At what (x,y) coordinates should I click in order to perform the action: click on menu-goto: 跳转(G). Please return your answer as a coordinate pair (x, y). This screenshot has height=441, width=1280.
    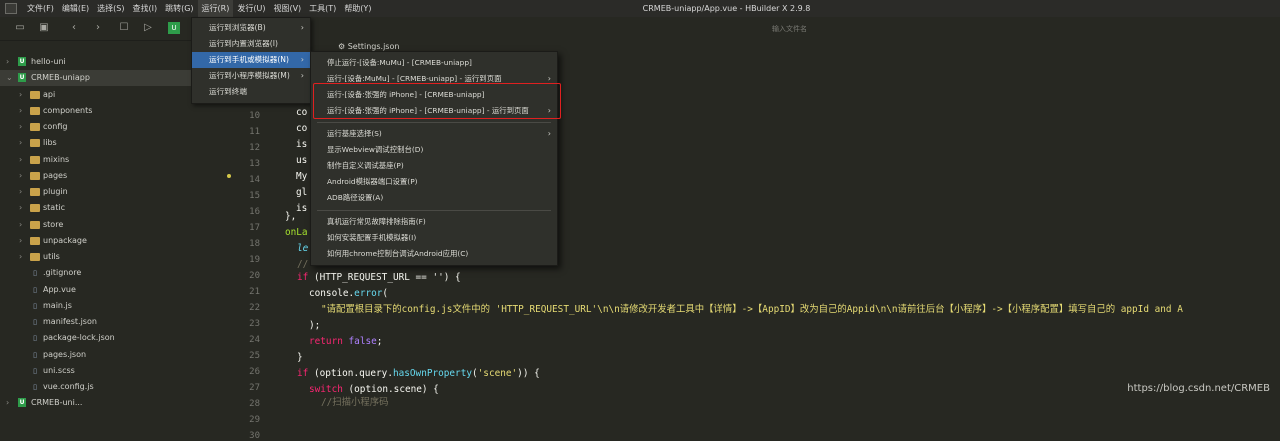
    Looking at the image, I should click on (179, 8).